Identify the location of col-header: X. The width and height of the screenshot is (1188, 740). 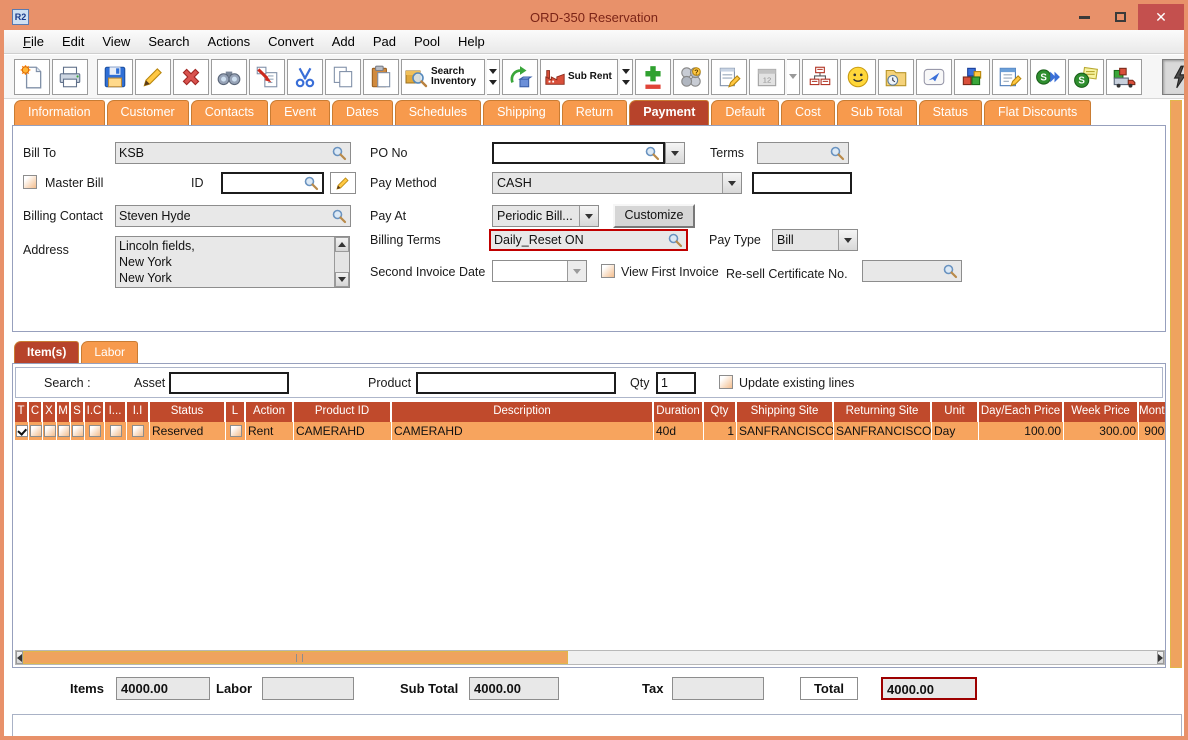
(50, 412).